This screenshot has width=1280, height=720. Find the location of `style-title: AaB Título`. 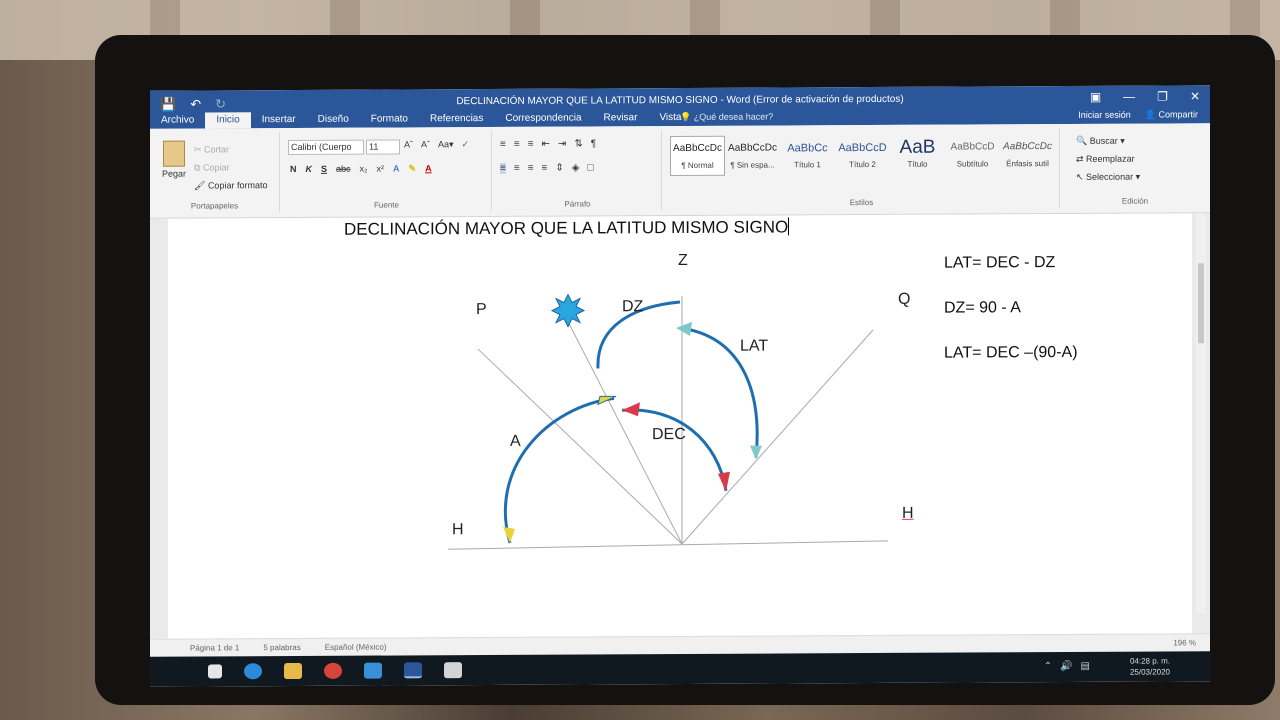

style-title: AaB Título is located at coordinates (917, 155).